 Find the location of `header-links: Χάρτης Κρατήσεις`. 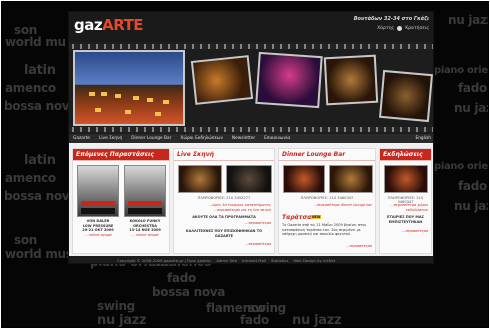

header-links: Χάρτης Κρατήσεις is located at coordinates (403, 28).